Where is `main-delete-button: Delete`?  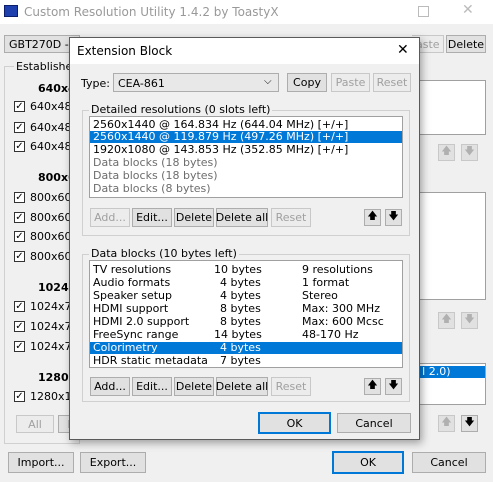
main-delete-button: Delete is located at coordinates (466, 44).